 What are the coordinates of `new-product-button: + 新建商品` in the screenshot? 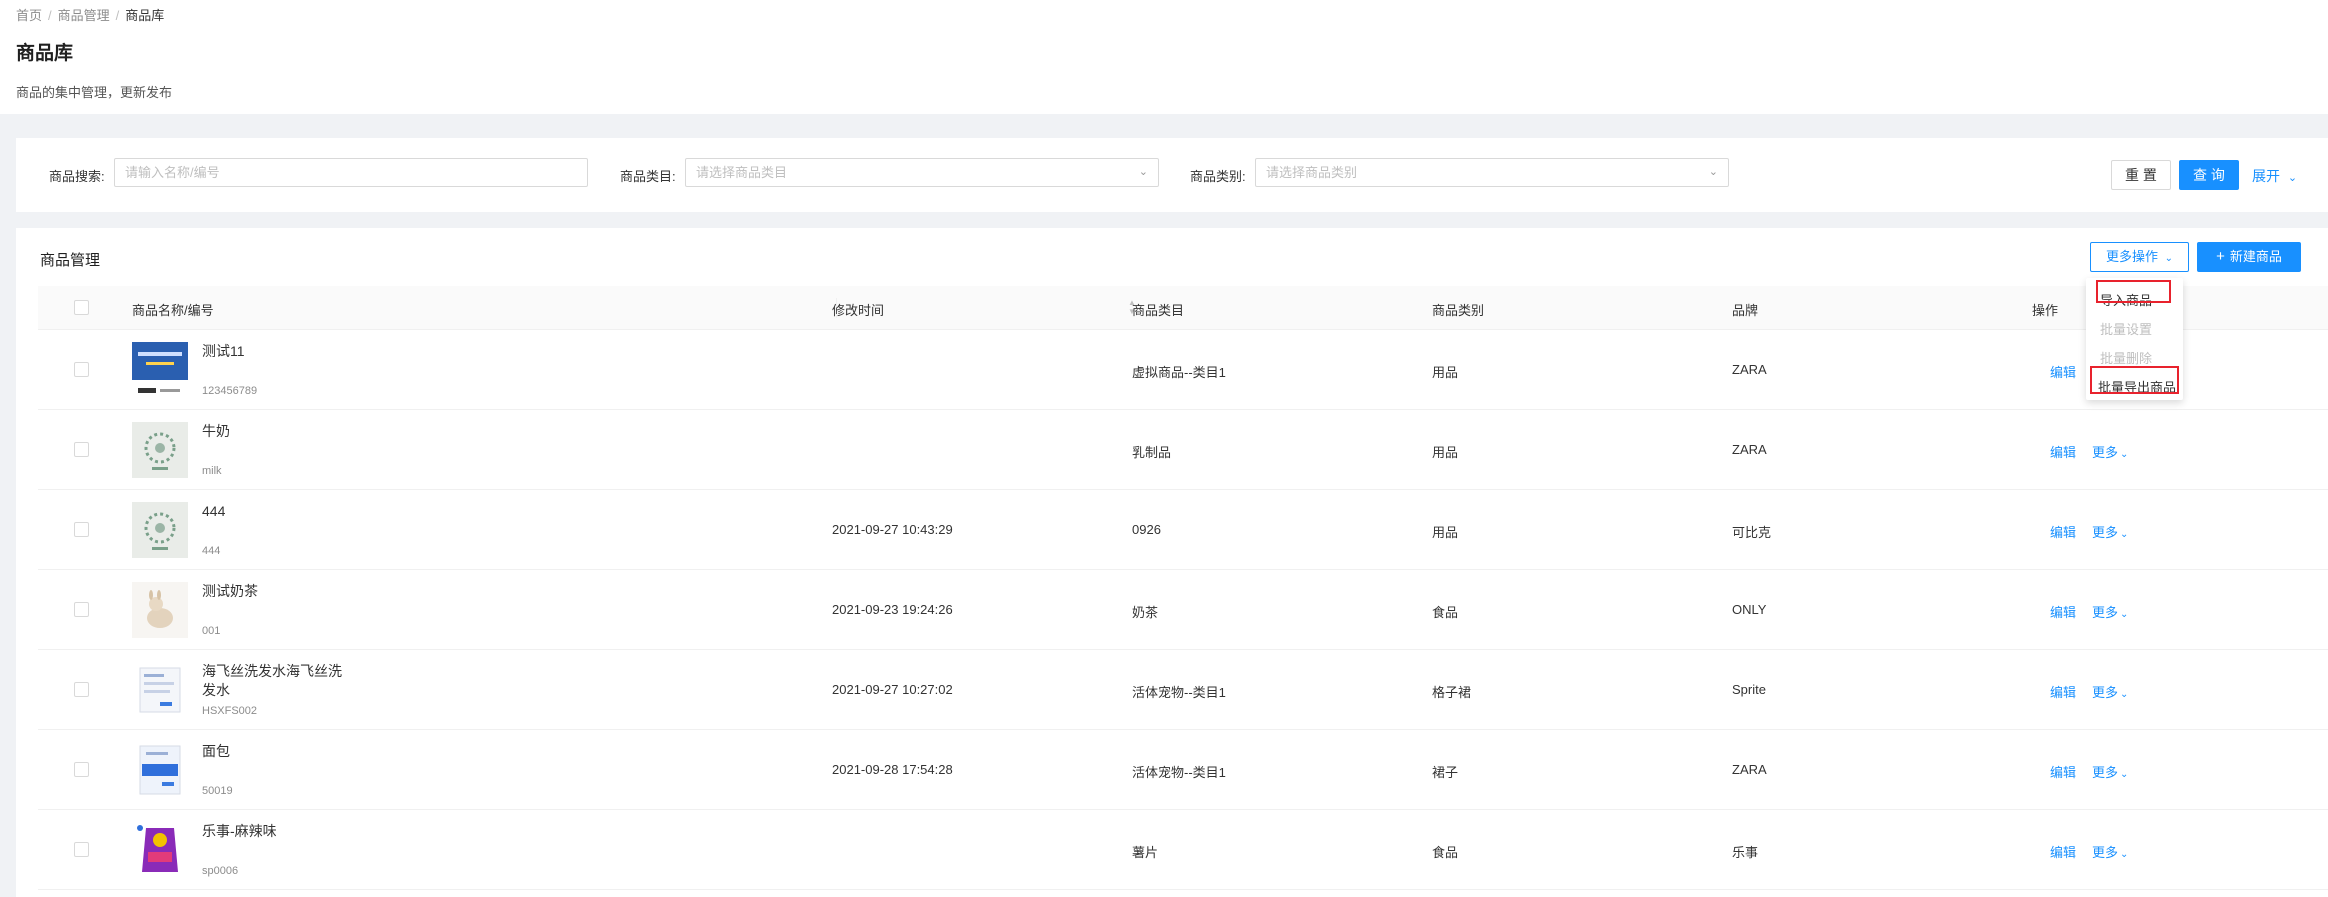 It's located at (2249, 257).